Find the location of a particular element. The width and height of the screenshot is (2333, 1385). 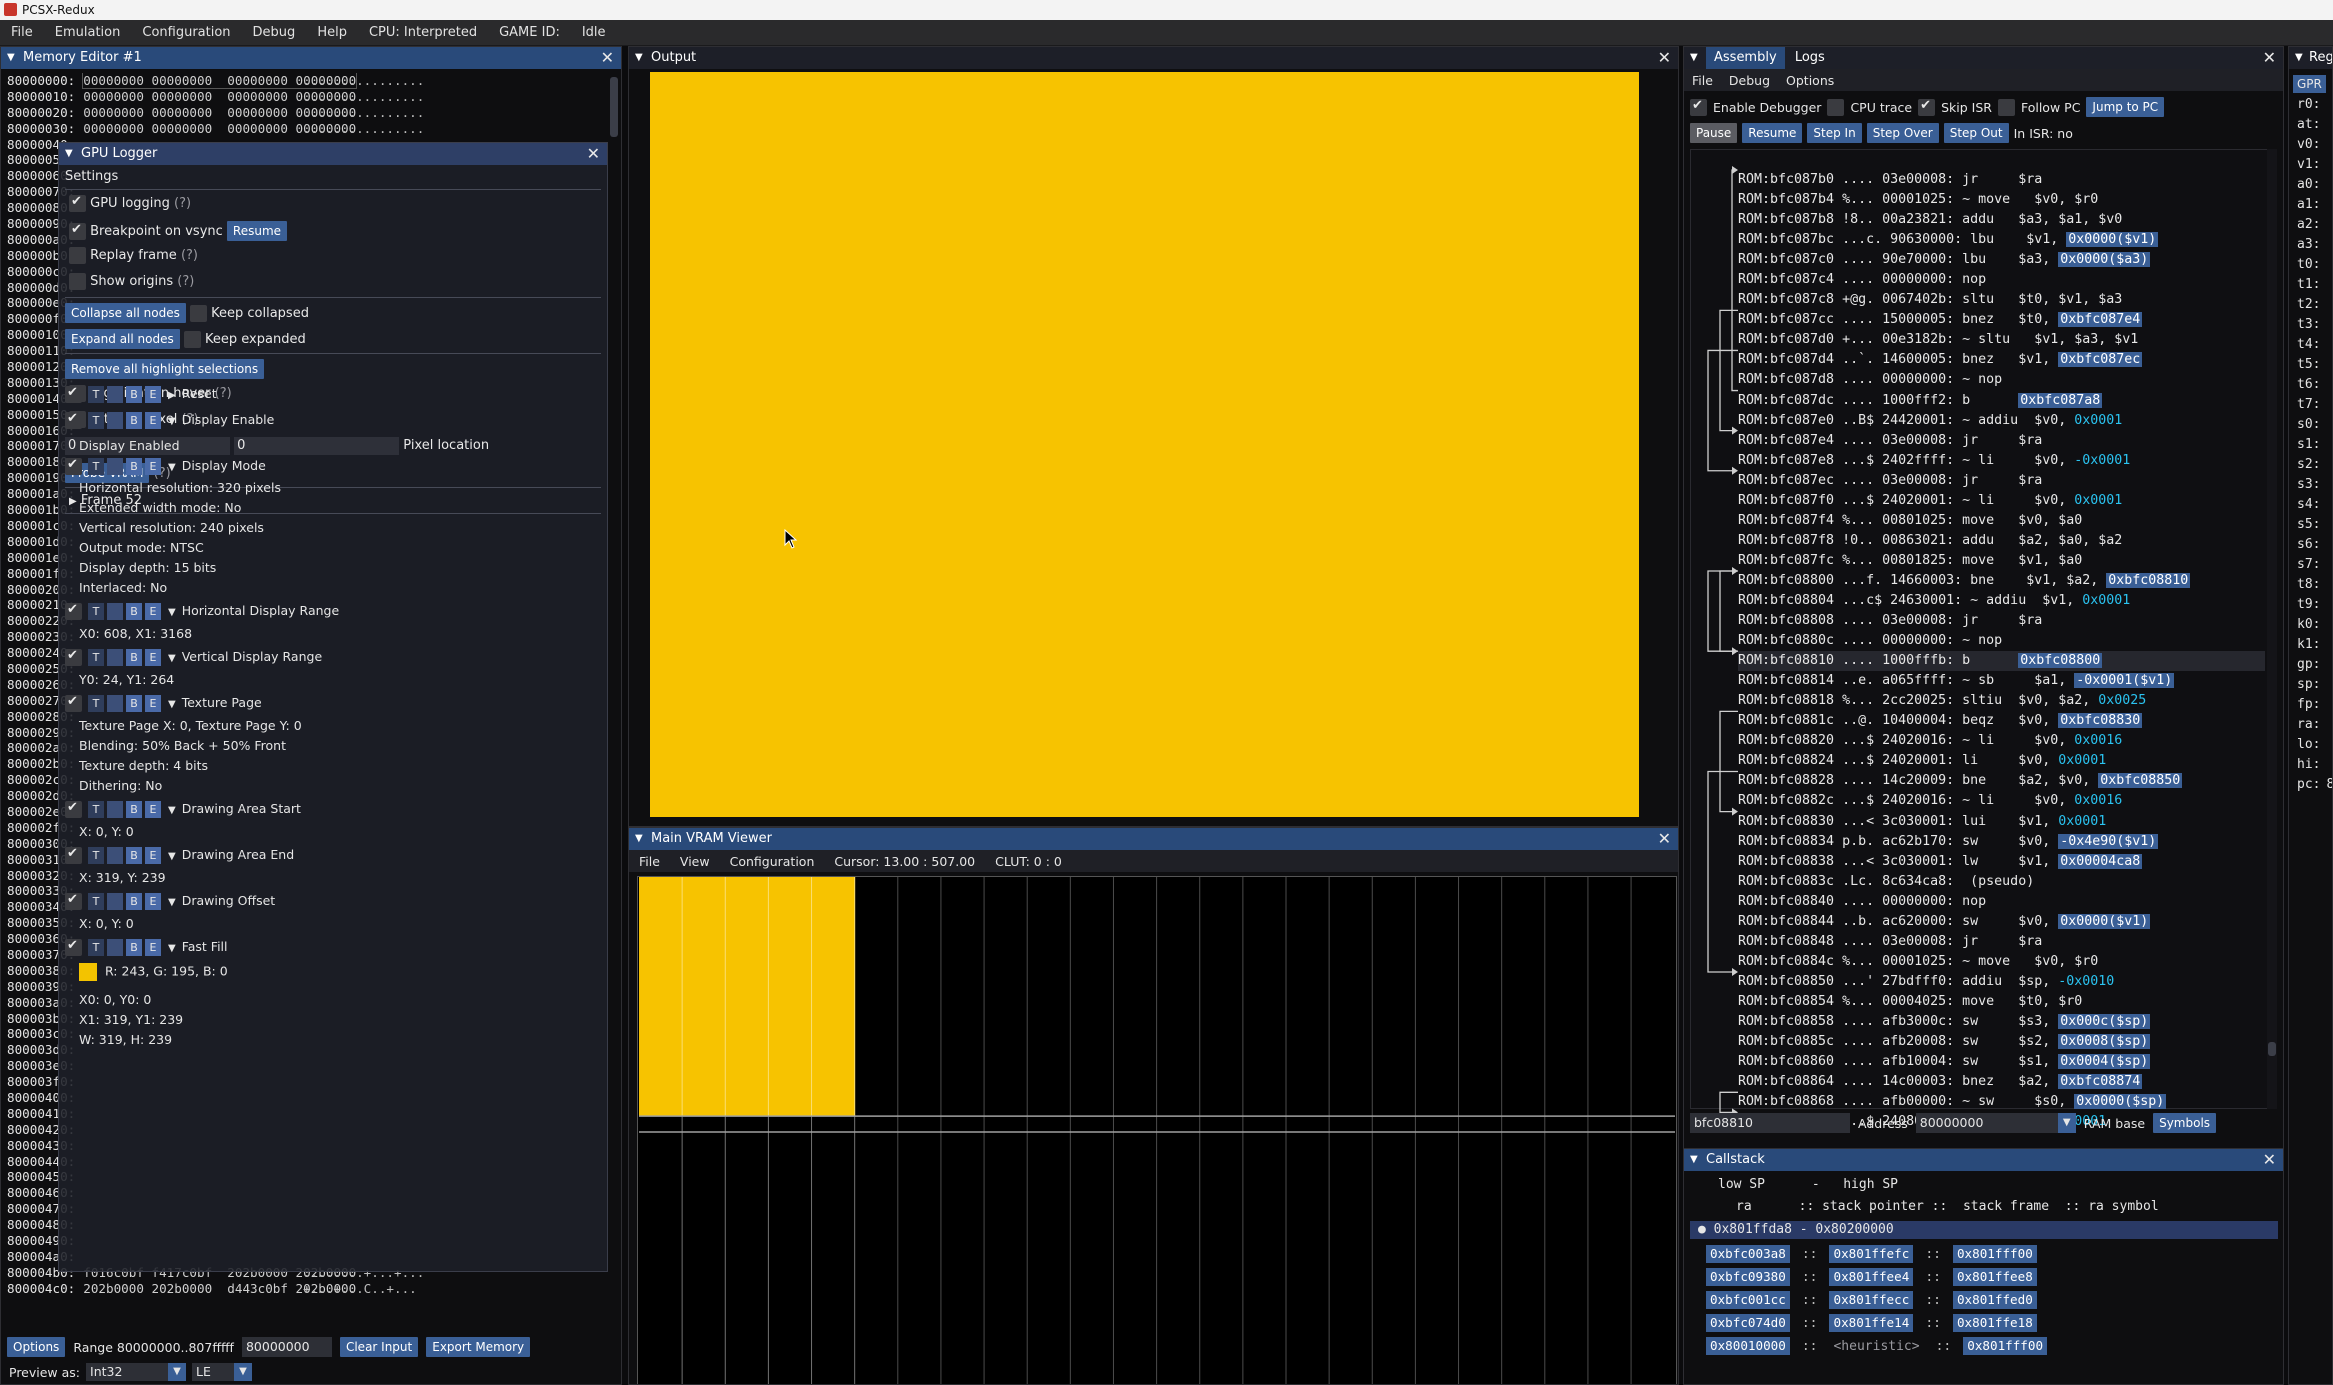

register-row: a3: is located at coordinates (2314, 245).